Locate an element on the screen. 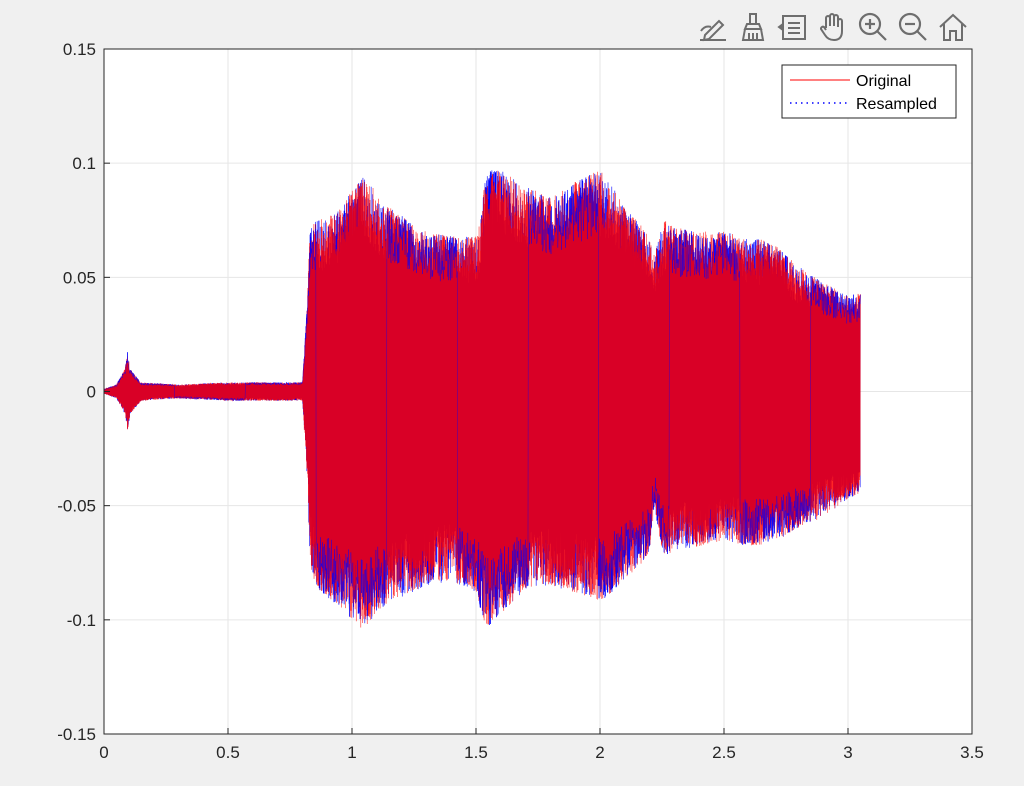  y-tick-label: -0.05 is located at coordinates (76, 506).